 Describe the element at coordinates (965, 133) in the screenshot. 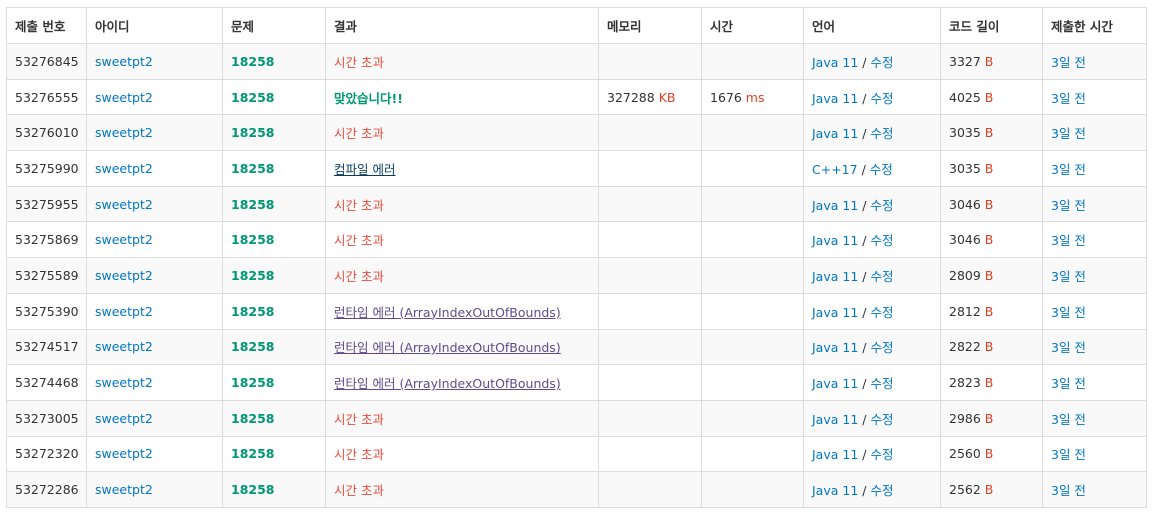

I see `code-length-value: 3035` at that location.